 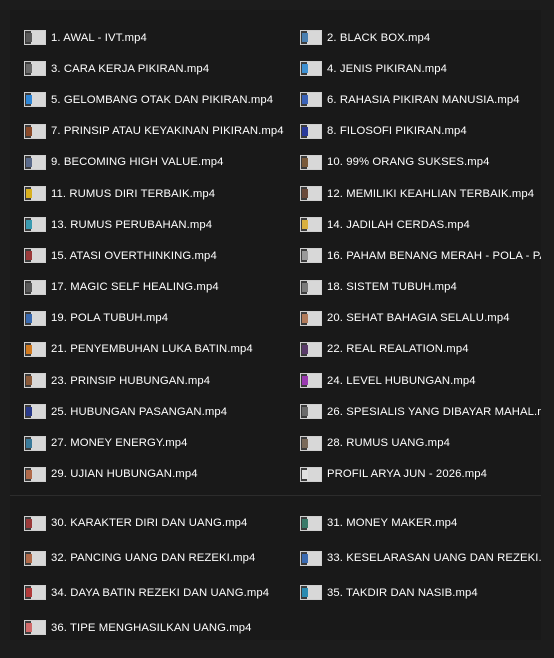 I want to click on file-item: 18. SISTEM TUBUH.mp4, so click(x=413, y=287).